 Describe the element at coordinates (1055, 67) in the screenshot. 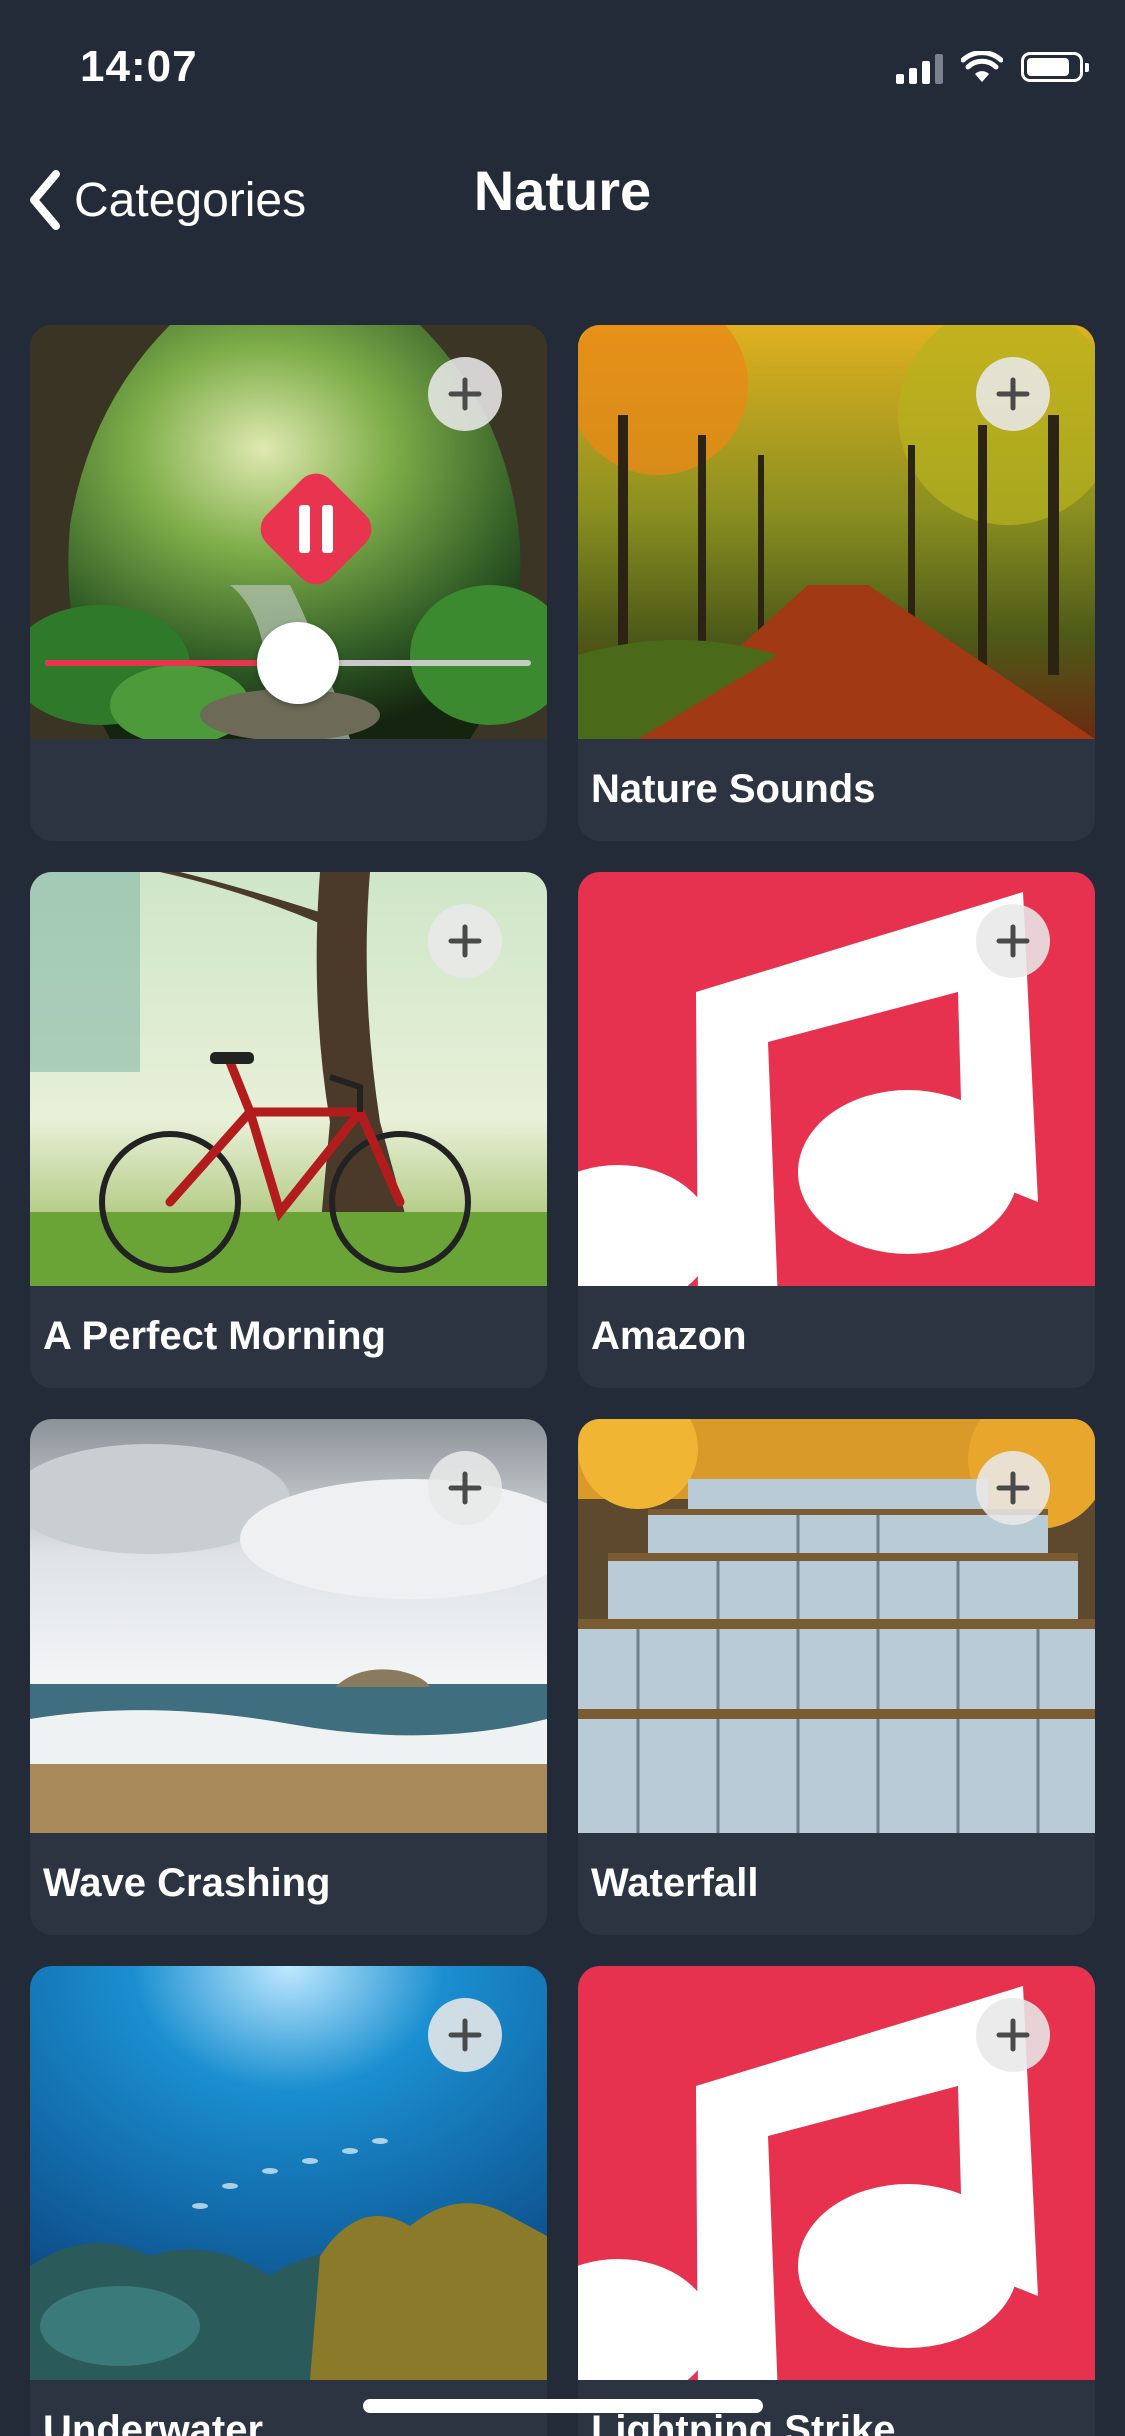

I see `battery-icon` at that location.